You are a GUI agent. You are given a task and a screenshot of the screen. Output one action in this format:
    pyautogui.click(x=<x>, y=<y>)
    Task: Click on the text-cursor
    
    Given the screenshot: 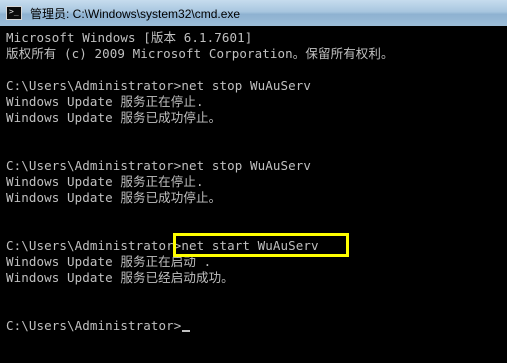 What is the action you would take?
    pyautogui.click(x=186, y=331)
    